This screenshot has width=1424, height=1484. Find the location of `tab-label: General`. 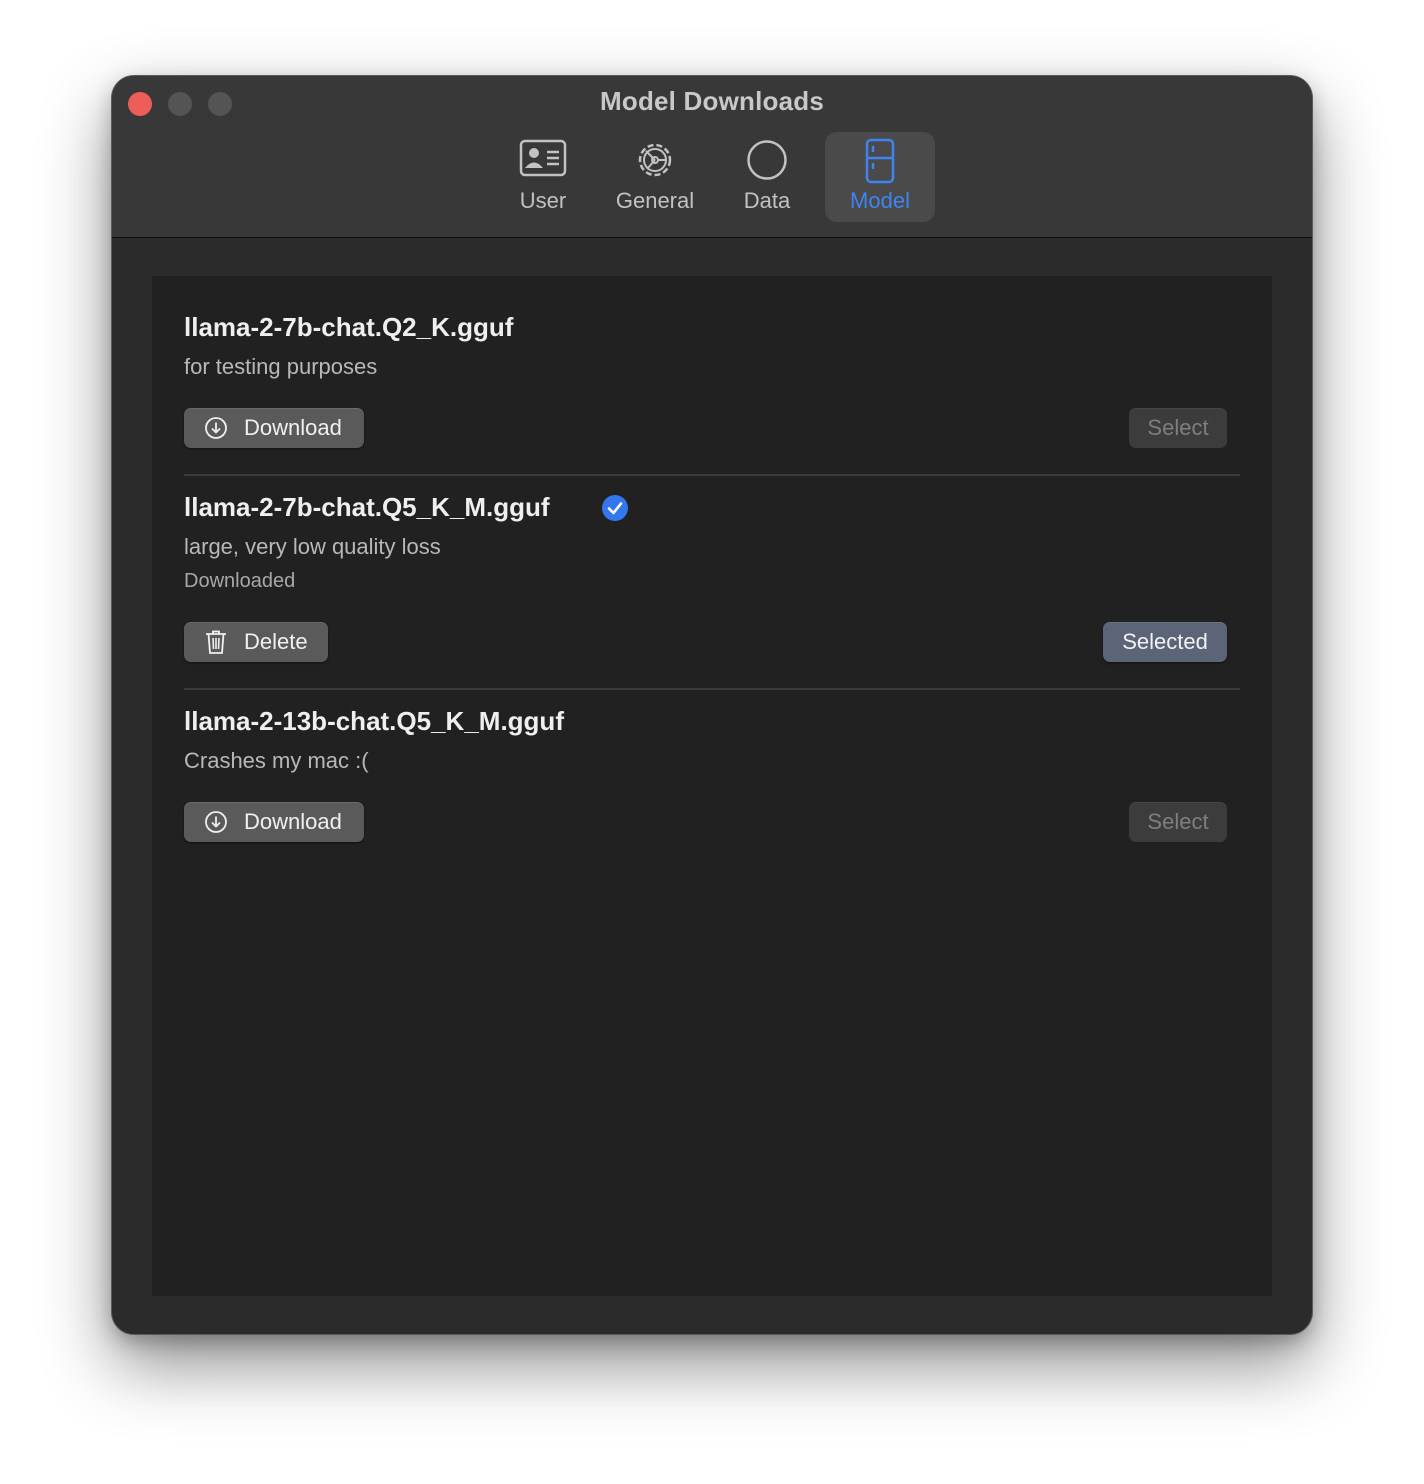

tab-label: General is located at coordinates (655, 200).